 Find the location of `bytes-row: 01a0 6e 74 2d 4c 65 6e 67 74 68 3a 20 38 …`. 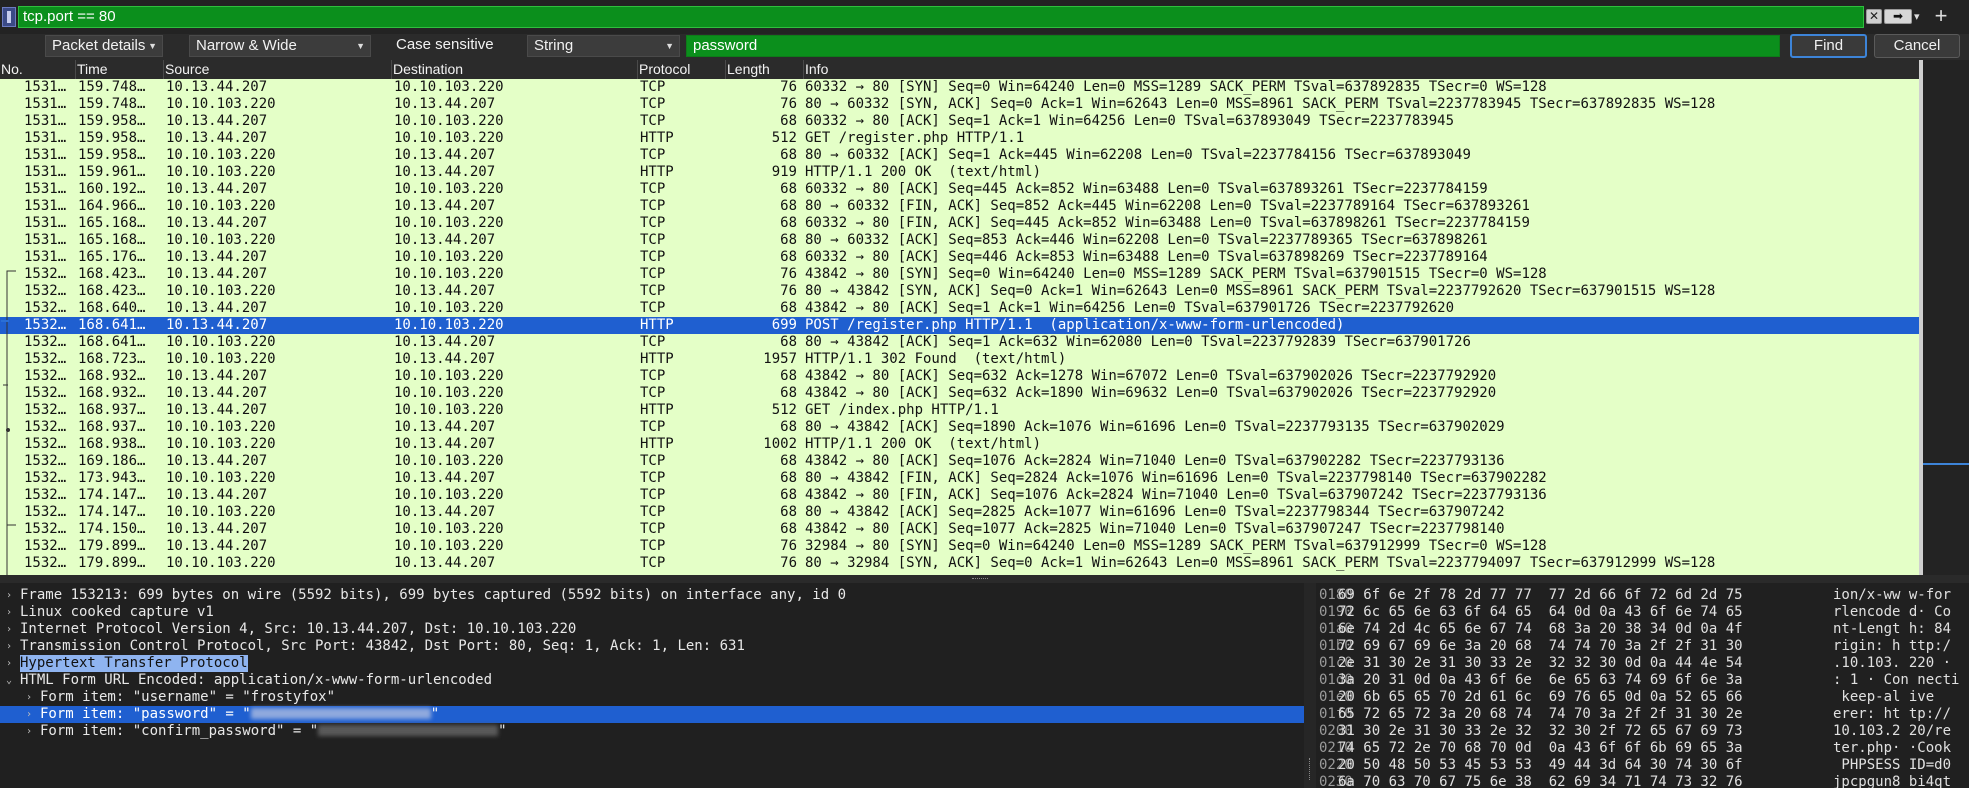

bytes-row: 01a0 6e 74 2d 4c 65 6e 67 74 68 3a 20 38 … is located at coordinates (1642, 629).